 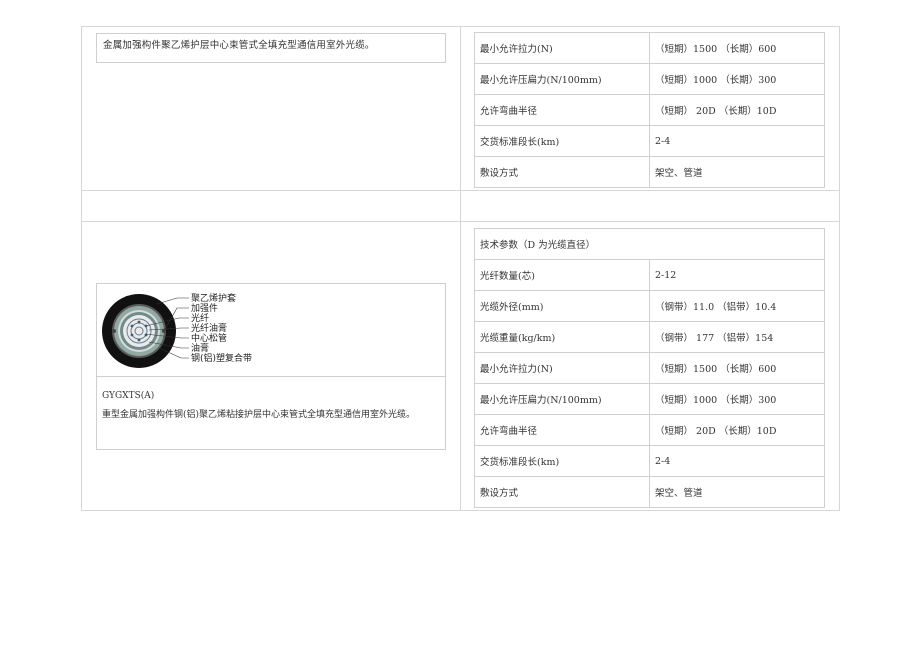 I want to click on table-row: 光缆外径(mm) （钢带）11.0 （铝带）10.4, so click(x=649, y=306).